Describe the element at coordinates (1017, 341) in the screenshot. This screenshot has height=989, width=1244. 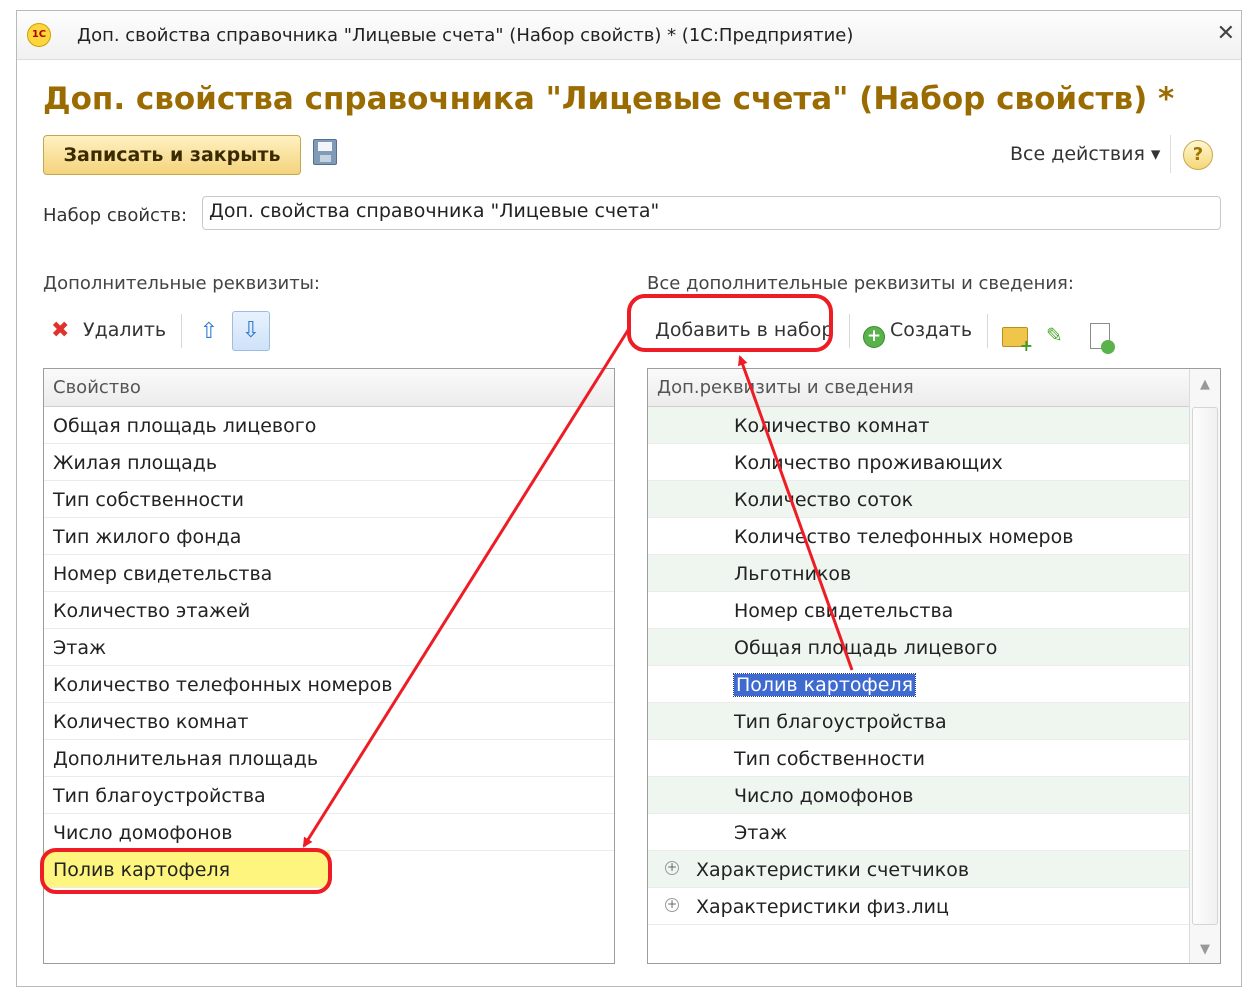
I see `add-folder-icon` at that location.